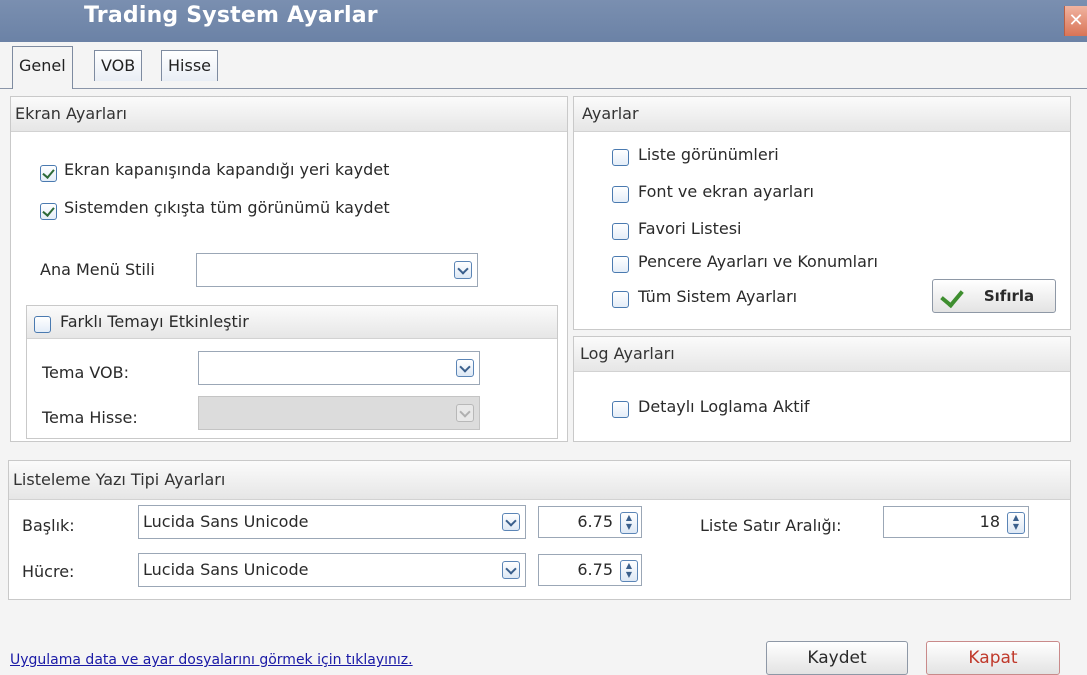 The width and height of the screenshot is (1087, 675). I want to click on detayli-loglama-checkbox, so click(620, 409).